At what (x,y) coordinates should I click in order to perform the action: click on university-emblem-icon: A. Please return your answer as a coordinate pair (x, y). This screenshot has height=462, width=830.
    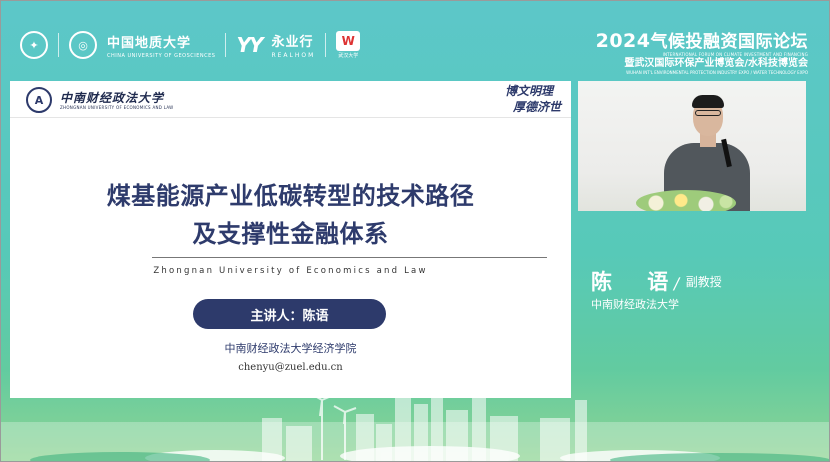
    Looking at the image, I should click on (39, 100).